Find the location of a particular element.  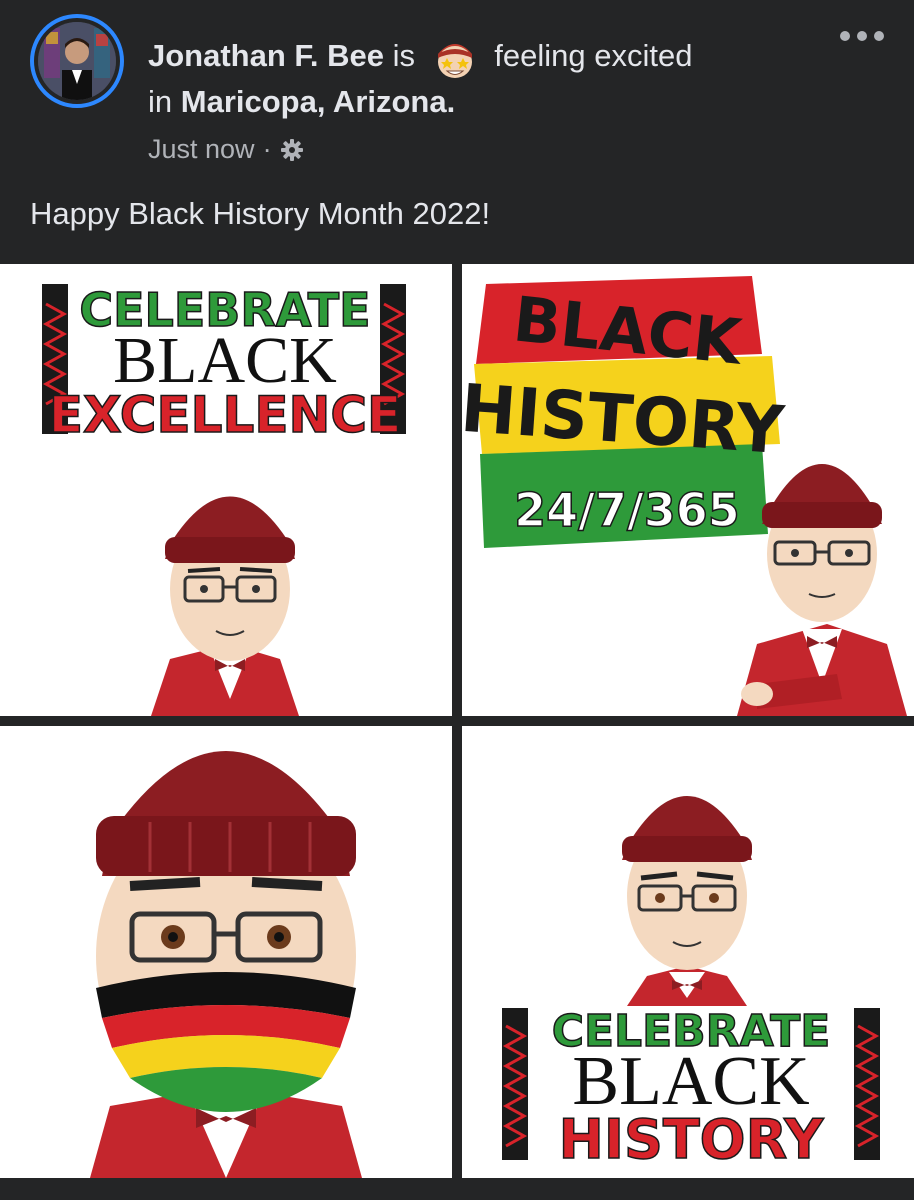

post-text: Happy Black History Month 2022! is located at coordinates (260, 213).